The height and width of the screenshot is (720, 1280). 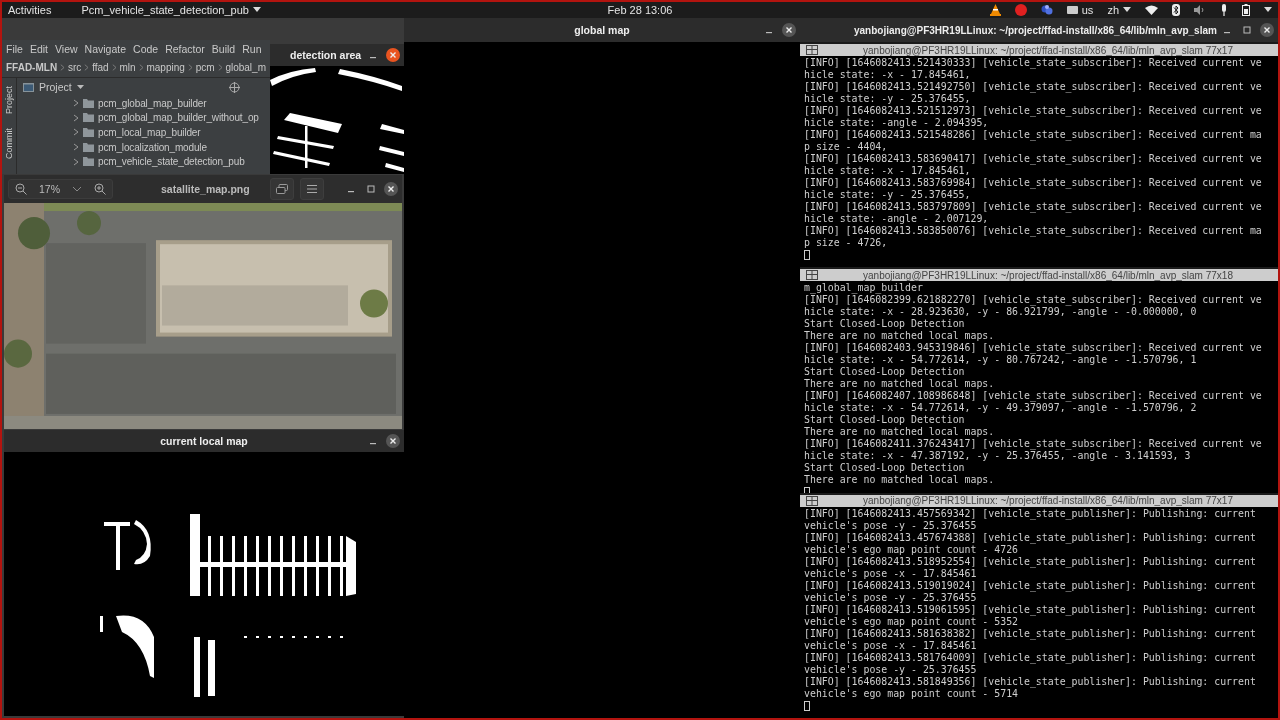 What do you see at coordinates (998, 456) in the screenshot?
I see `terminal-line: hicle state: -x - 47.387192, -y - 25.376455, -angle - 3.141593, 3` at bounding box center [998, 456].